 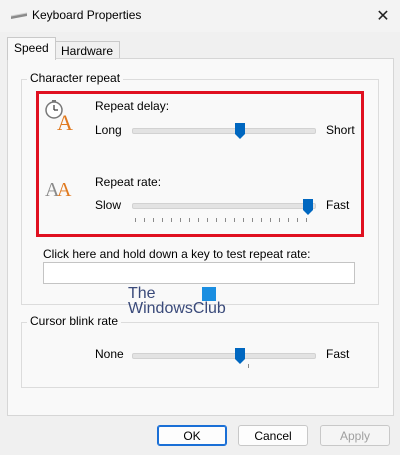 What do you see at coordinates (224, 206) in the screenshot?
I see `repeat-rate-slider` at bounding box center [224, 206].